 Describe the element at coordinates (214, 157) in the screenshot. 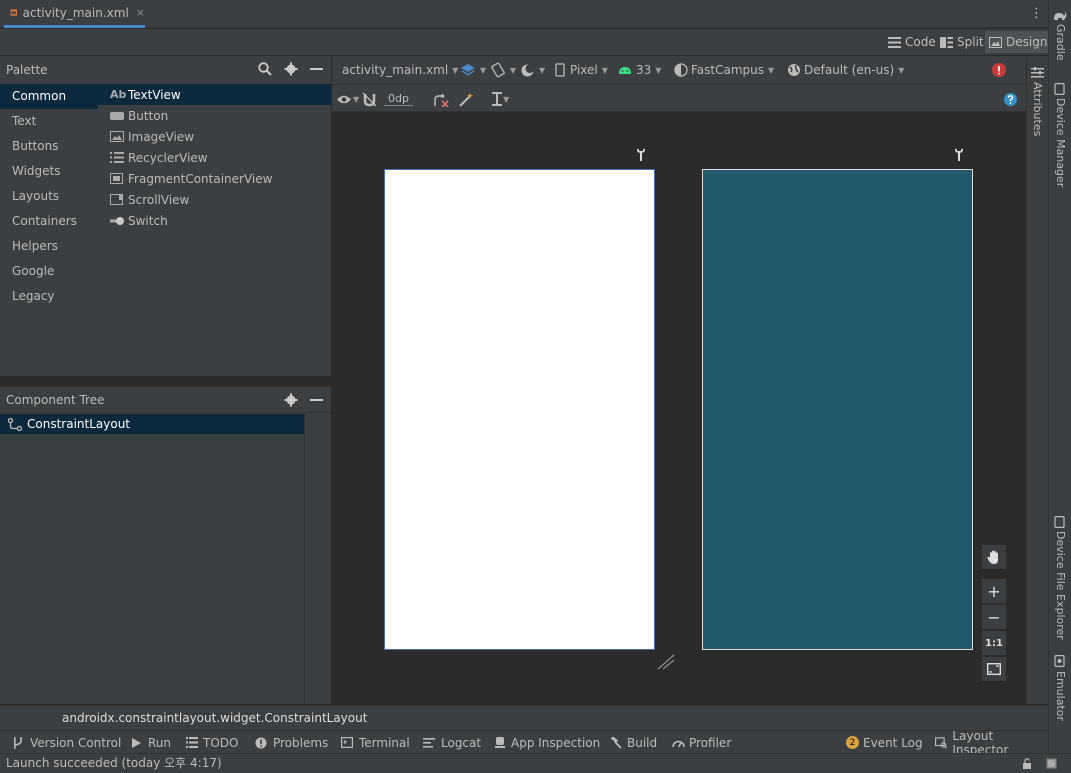

I see `palette-item-recyclerview: RecyclerView` at that location.